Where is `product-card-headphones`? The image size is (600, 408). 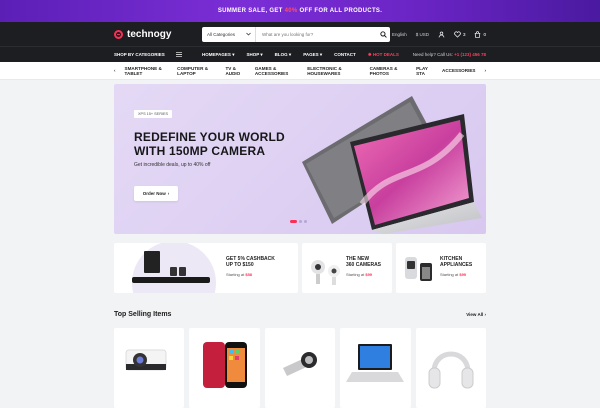 product-card-headphones is located at coordinates (450, 368).